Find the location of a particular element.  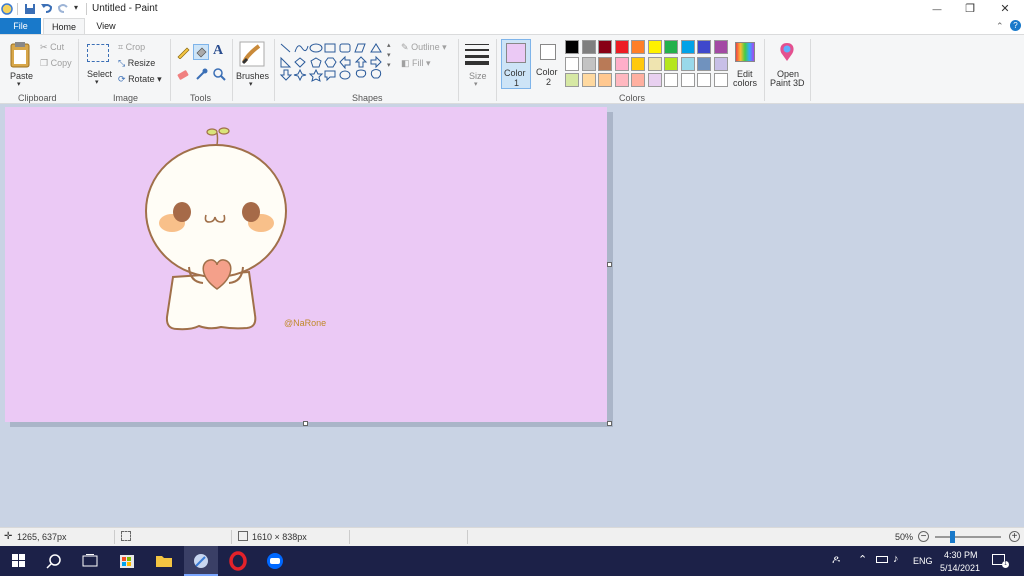

magnifier-icon is located at coordinates (219, 74).